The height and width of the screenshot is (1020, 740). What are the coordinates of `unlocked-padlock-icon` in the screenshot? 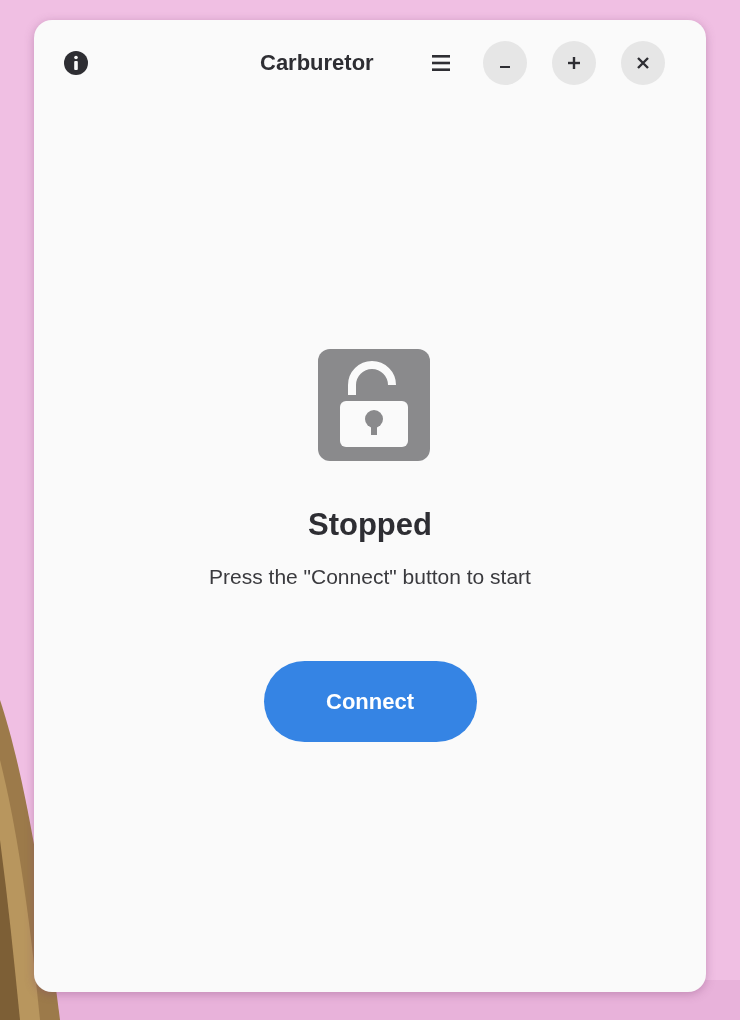 It's located at (374, 405).